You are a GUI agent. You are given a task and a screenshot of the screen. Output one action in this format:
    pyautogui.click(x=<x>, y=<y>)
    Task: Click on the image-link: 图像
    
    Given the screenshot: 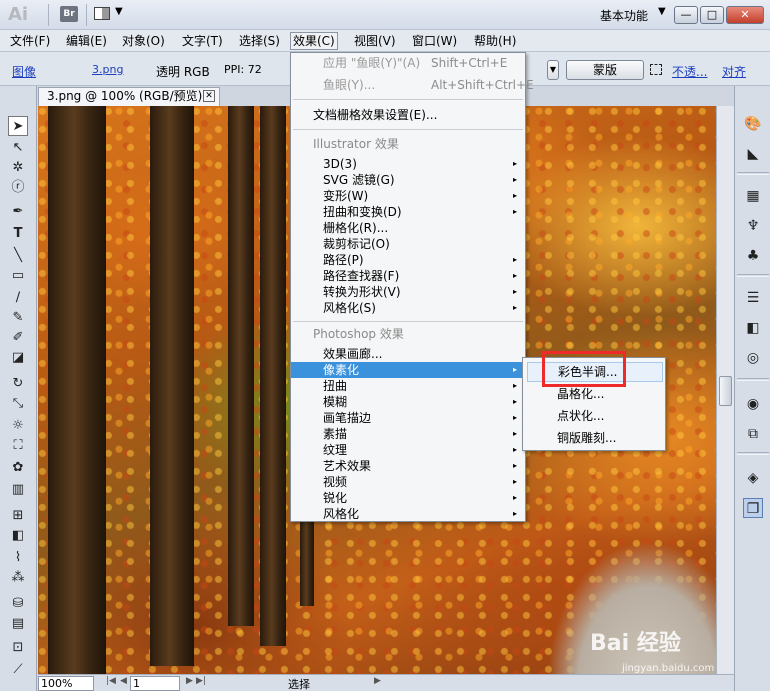 What is the action you would take?
    pyautogui.click(x=24, y=71)
    